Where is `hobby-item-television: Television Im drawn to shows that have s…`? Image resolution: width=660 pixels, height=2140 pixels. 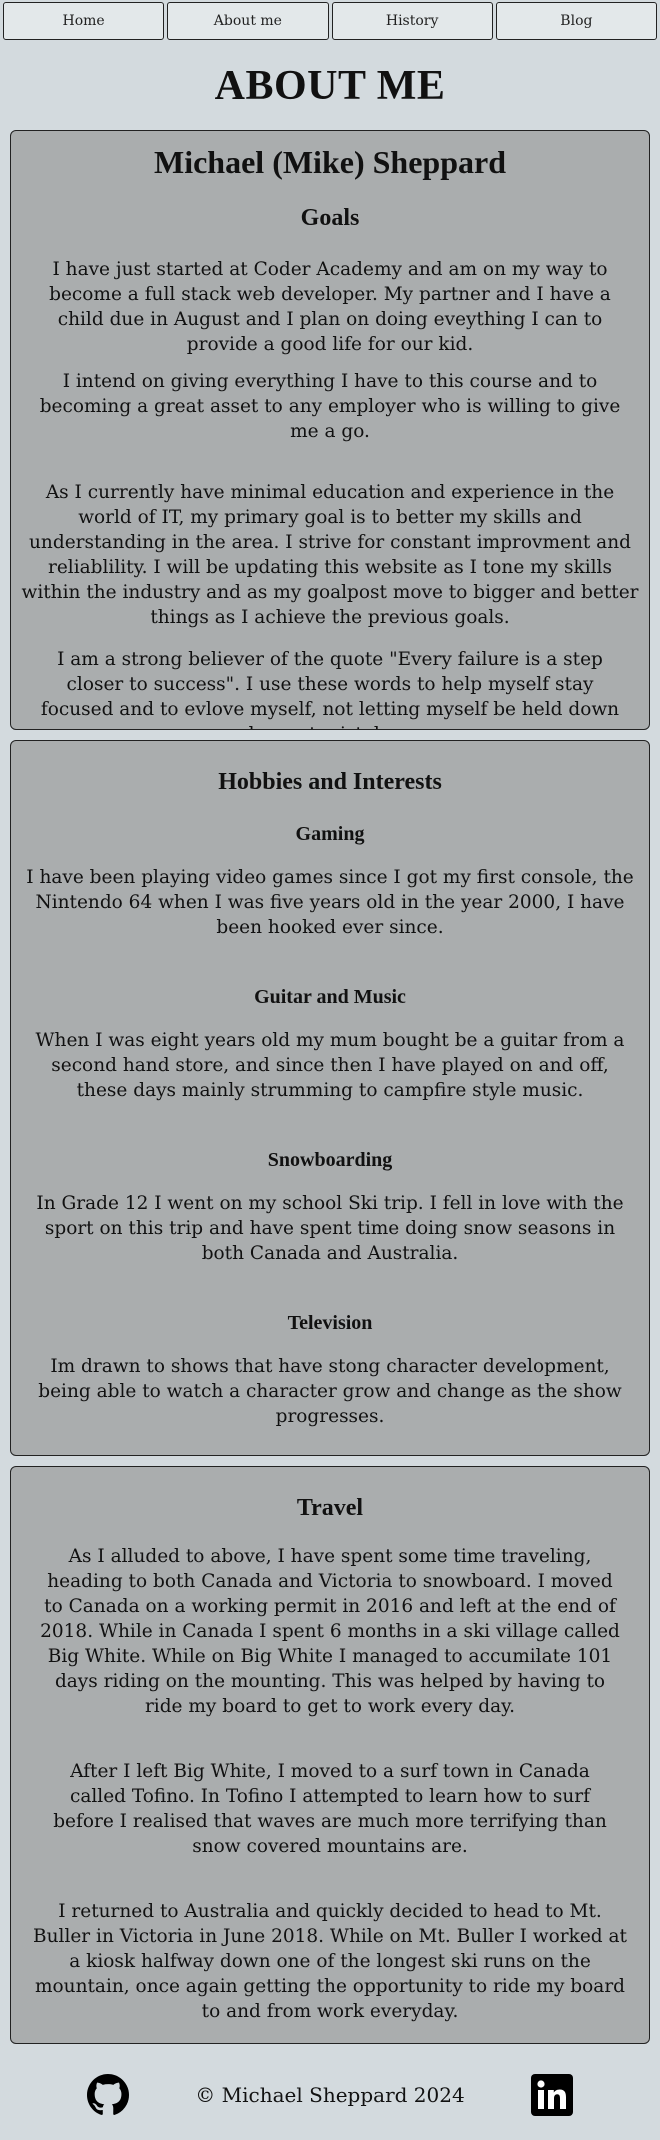
hobby-item-television: Television Im drawn to shows that have s… is located at coordinates (330, 1367).